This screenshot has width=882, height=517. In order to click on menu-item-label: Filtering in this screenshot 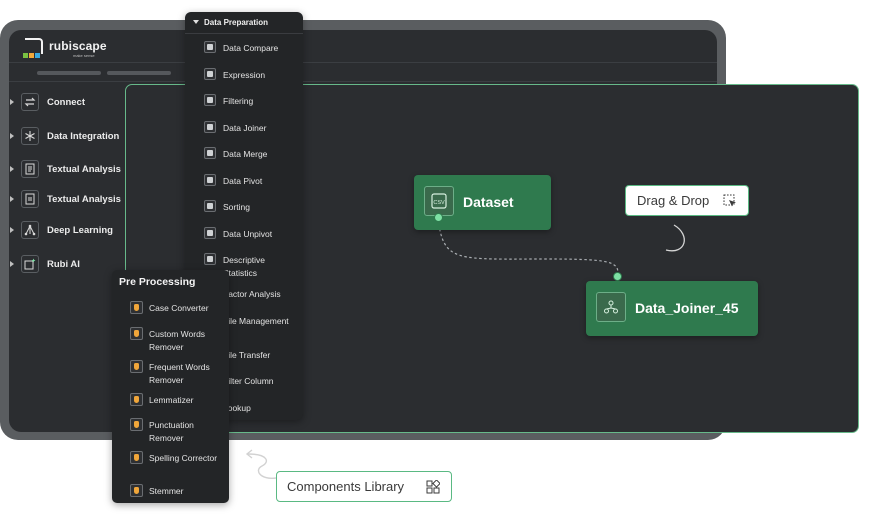, I will do `click(238, 101)`.